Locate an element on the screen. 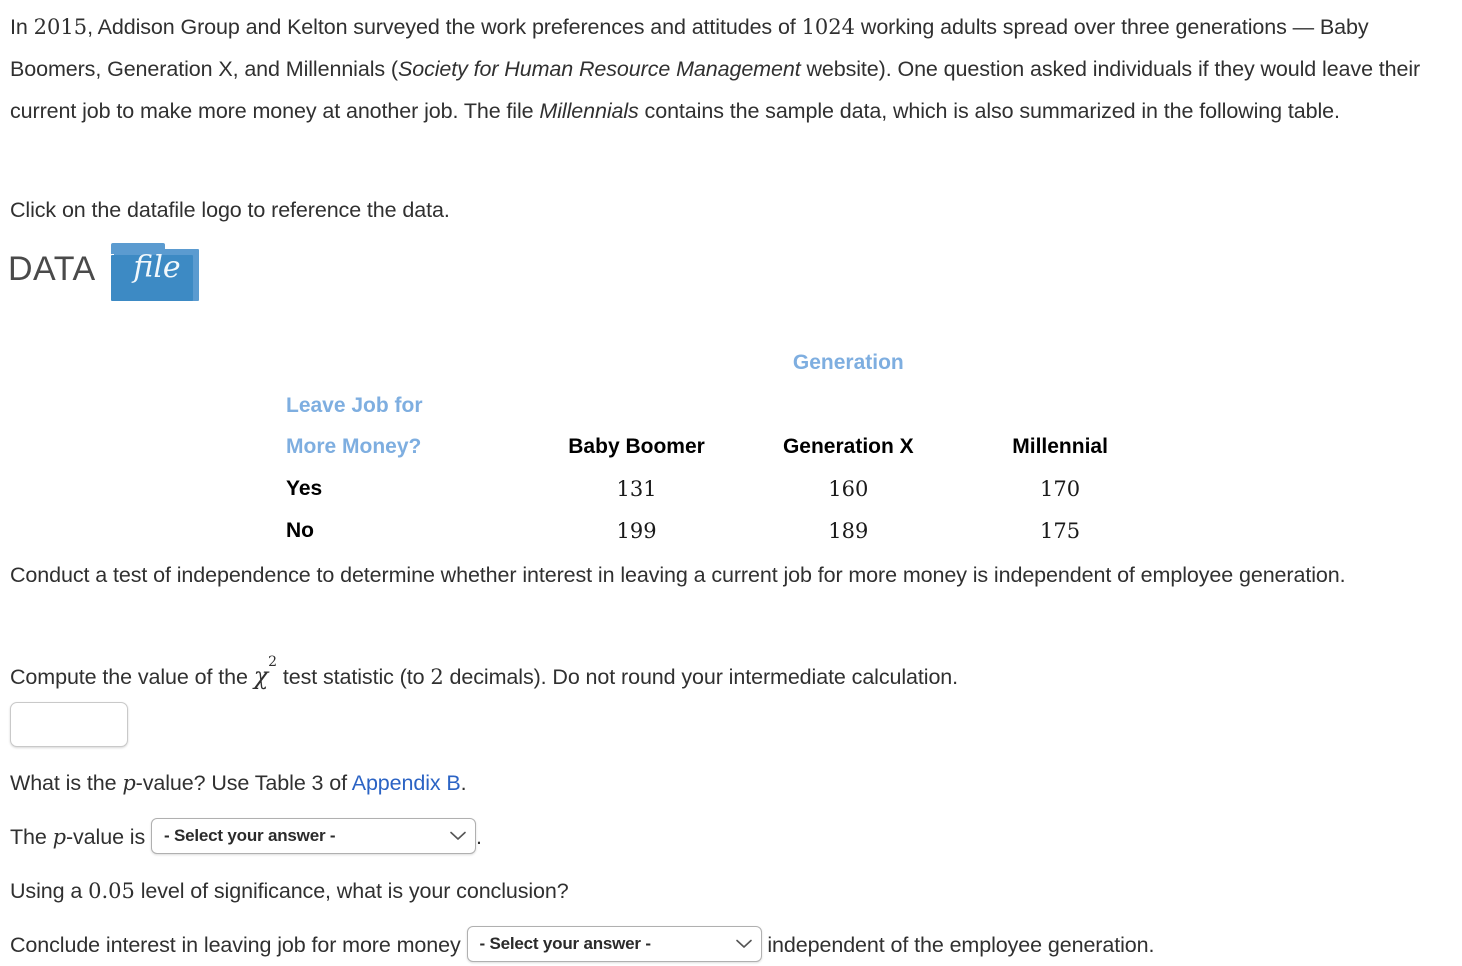 The image size is (1462, 966). folder-icon: file is located at coordinates (155, 272).